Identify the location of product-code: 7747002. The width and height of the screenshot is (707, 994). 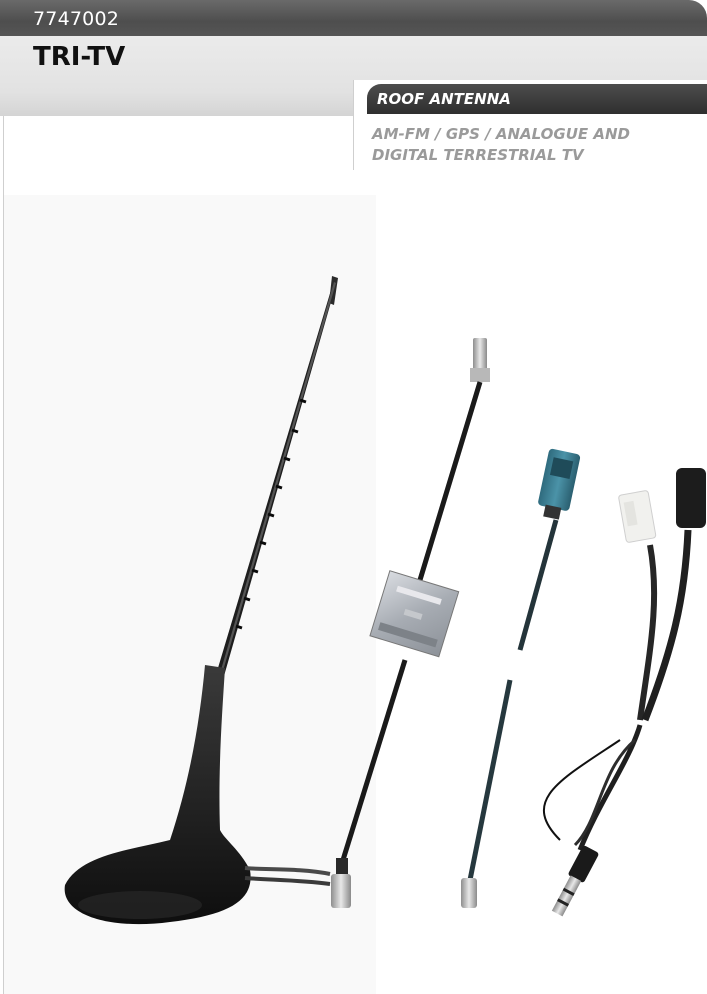
(76, 19).